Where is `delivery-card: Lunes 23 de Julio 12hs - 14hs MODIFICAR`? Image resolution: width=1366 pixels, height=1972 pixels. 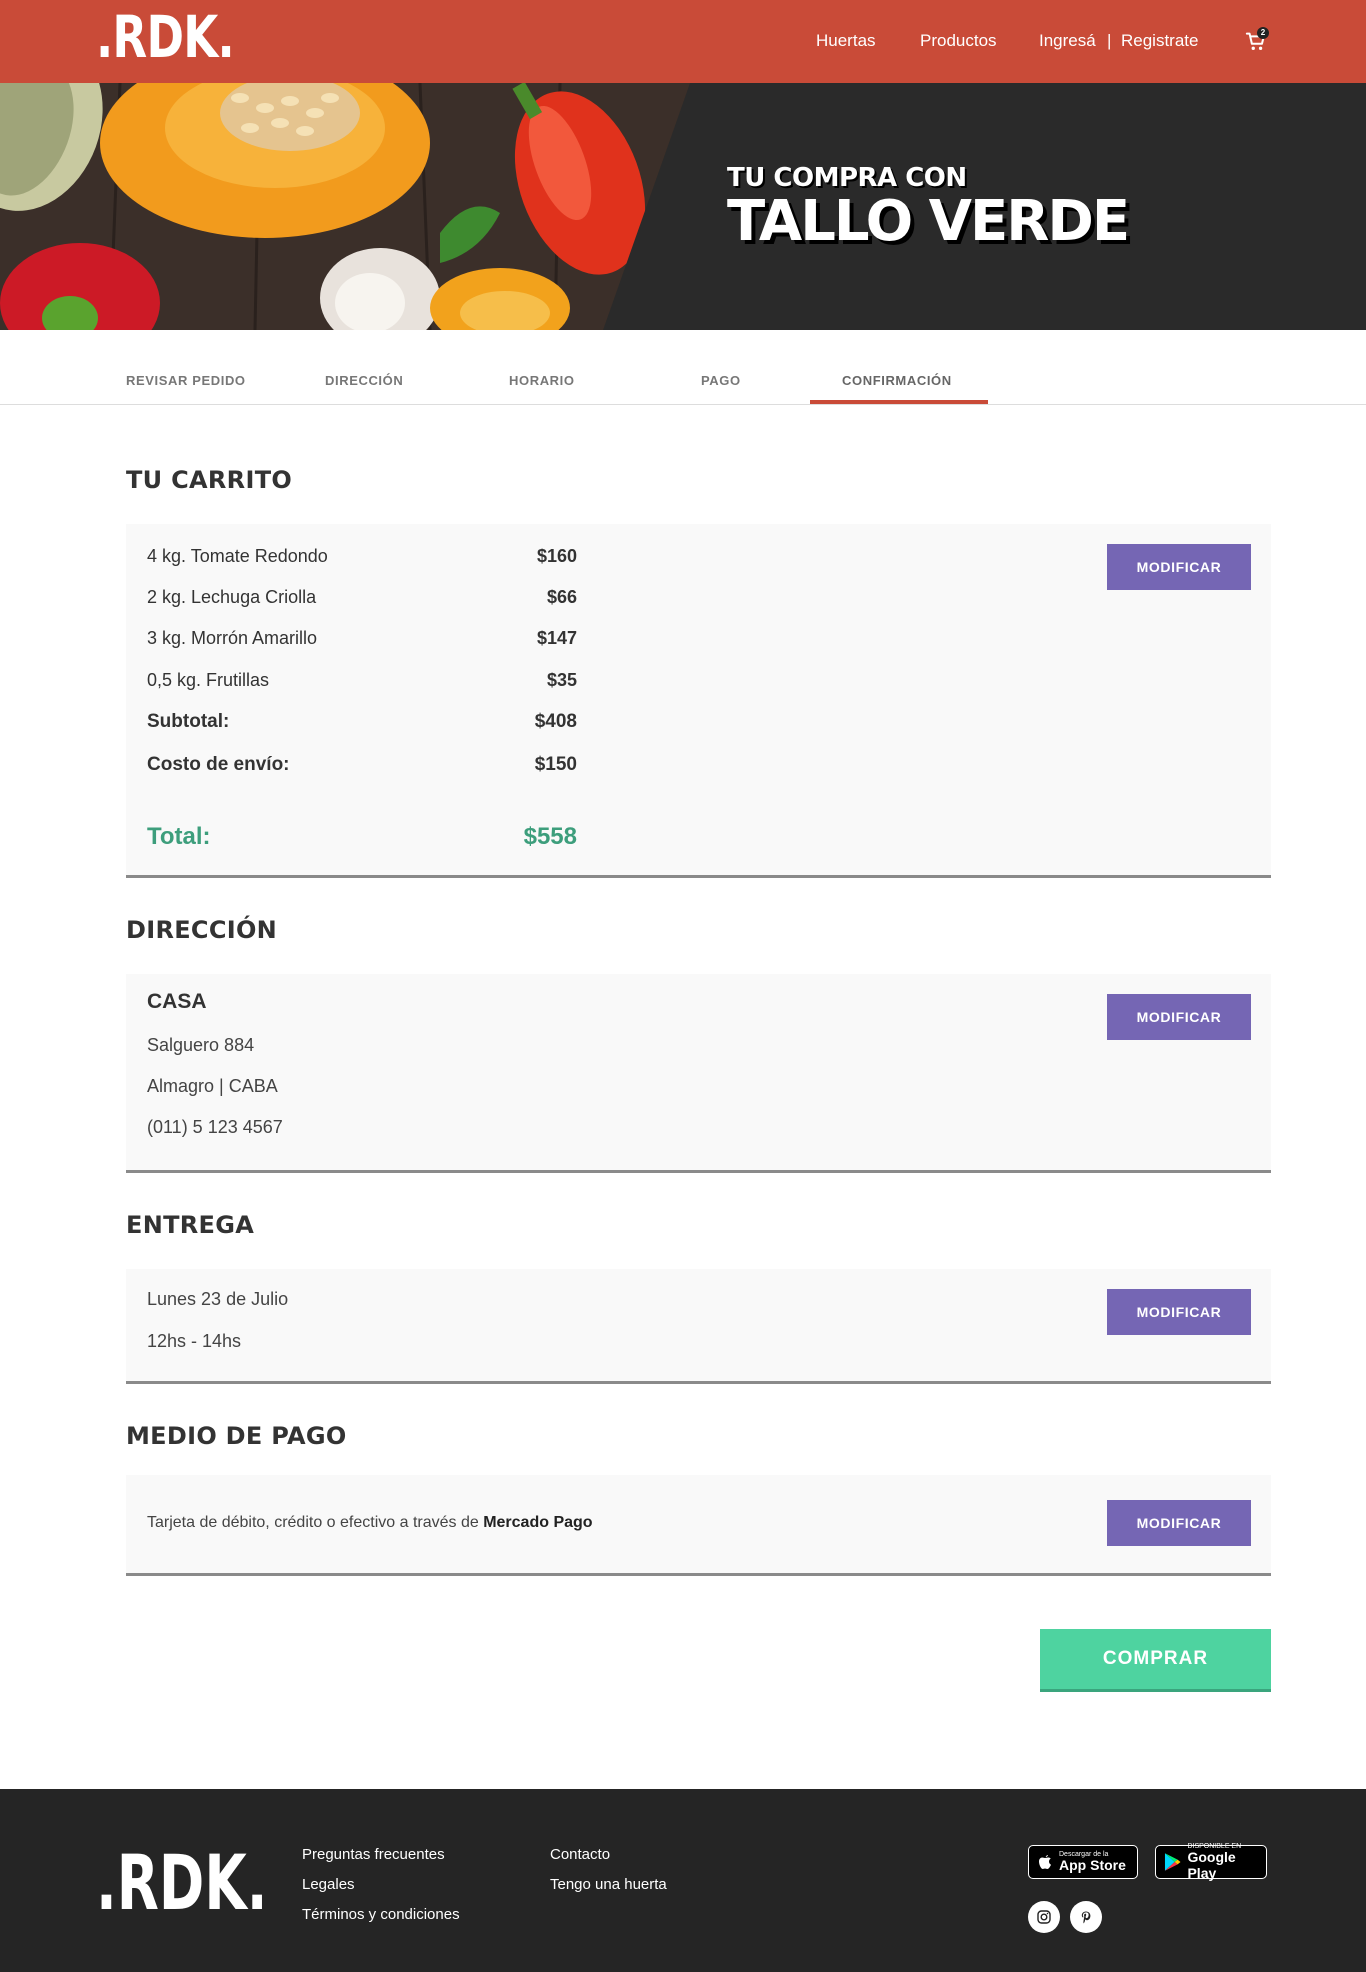
delivery-card: Lunes 23 de Julio 12hs - 14hs MODIFICAR is located at coordinates (698, 1326).